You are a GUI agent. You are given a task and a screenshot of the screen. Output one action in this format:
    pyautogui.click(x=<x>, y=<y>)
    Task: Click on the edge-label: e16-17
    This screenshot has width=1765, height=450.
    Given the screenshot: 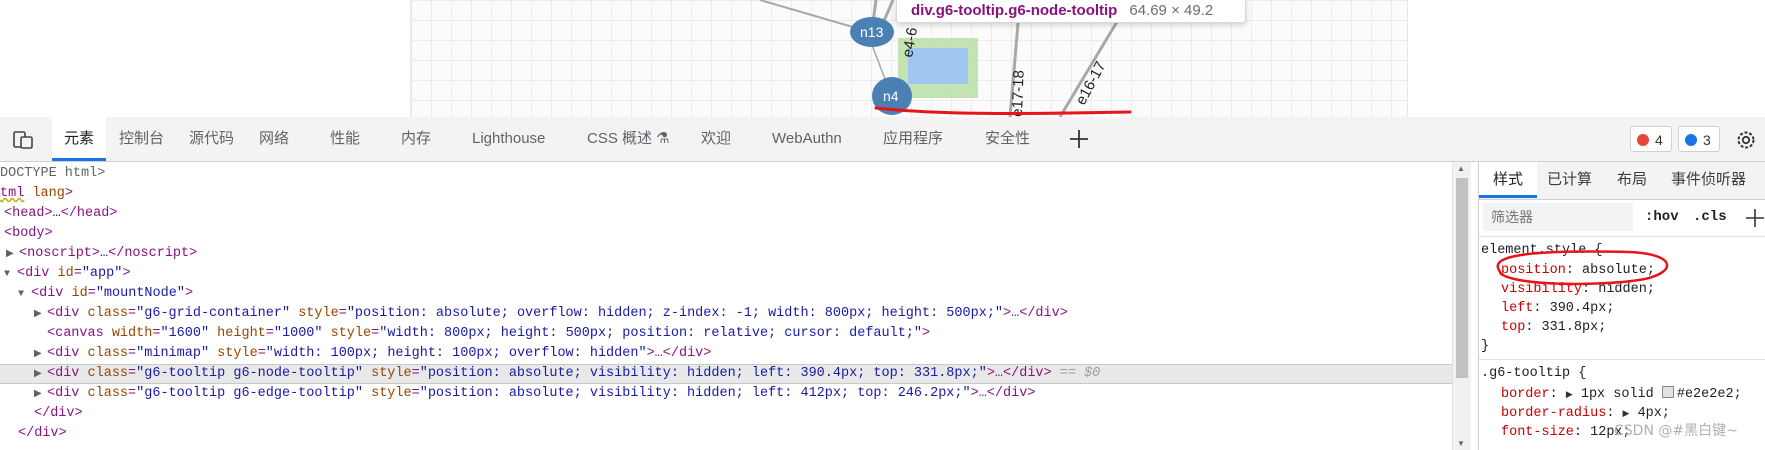 What is the action you would take?
    pyautogui.click(x=1091, y=83)
    